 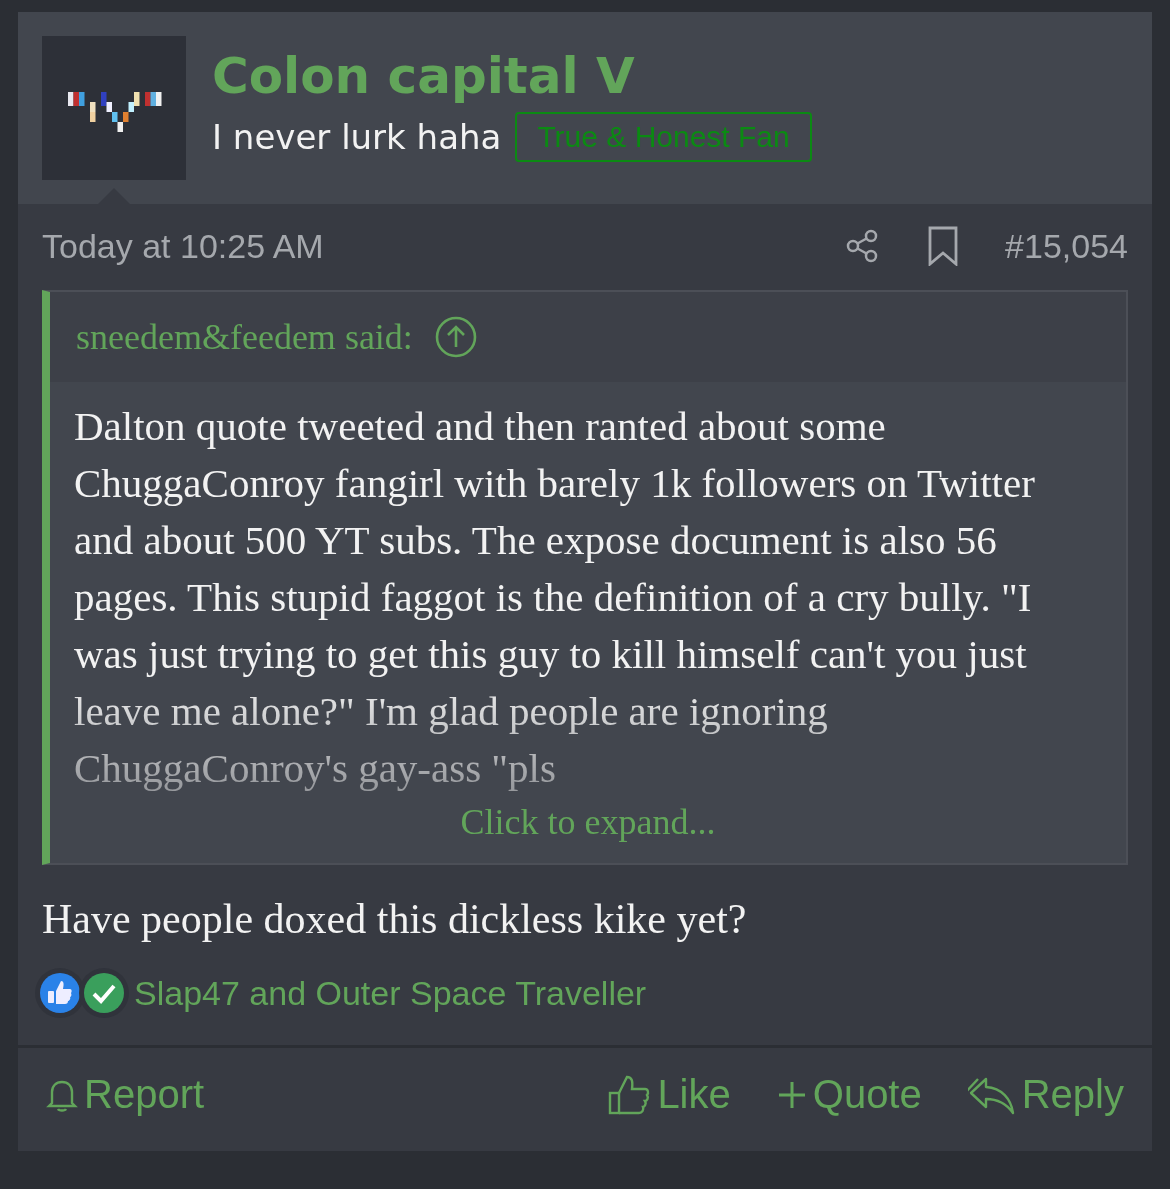 I want to click on bookmark-icon, so click(x=943, y=246).